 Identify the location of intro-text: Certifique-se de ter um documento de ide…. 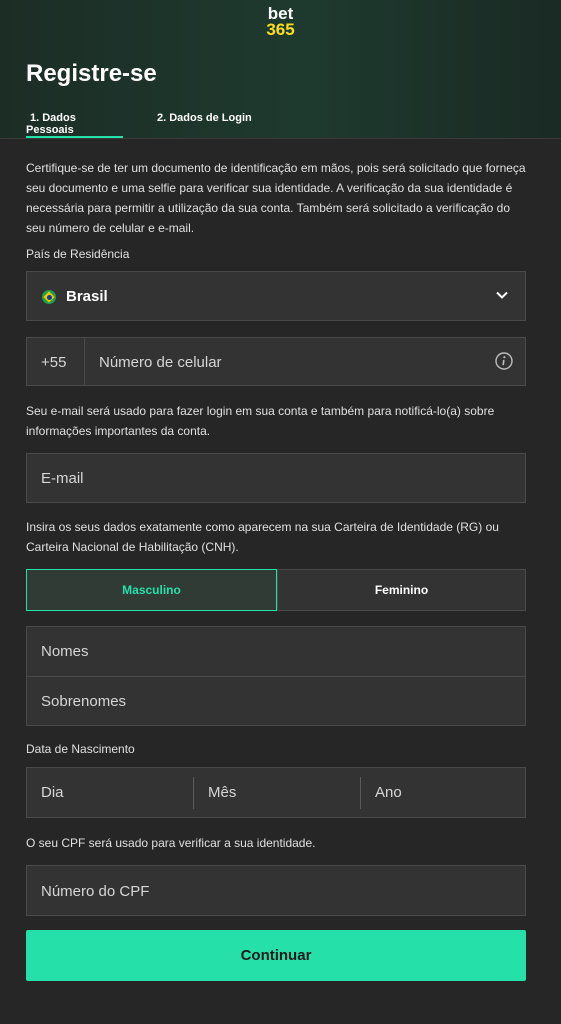
(276, 198).